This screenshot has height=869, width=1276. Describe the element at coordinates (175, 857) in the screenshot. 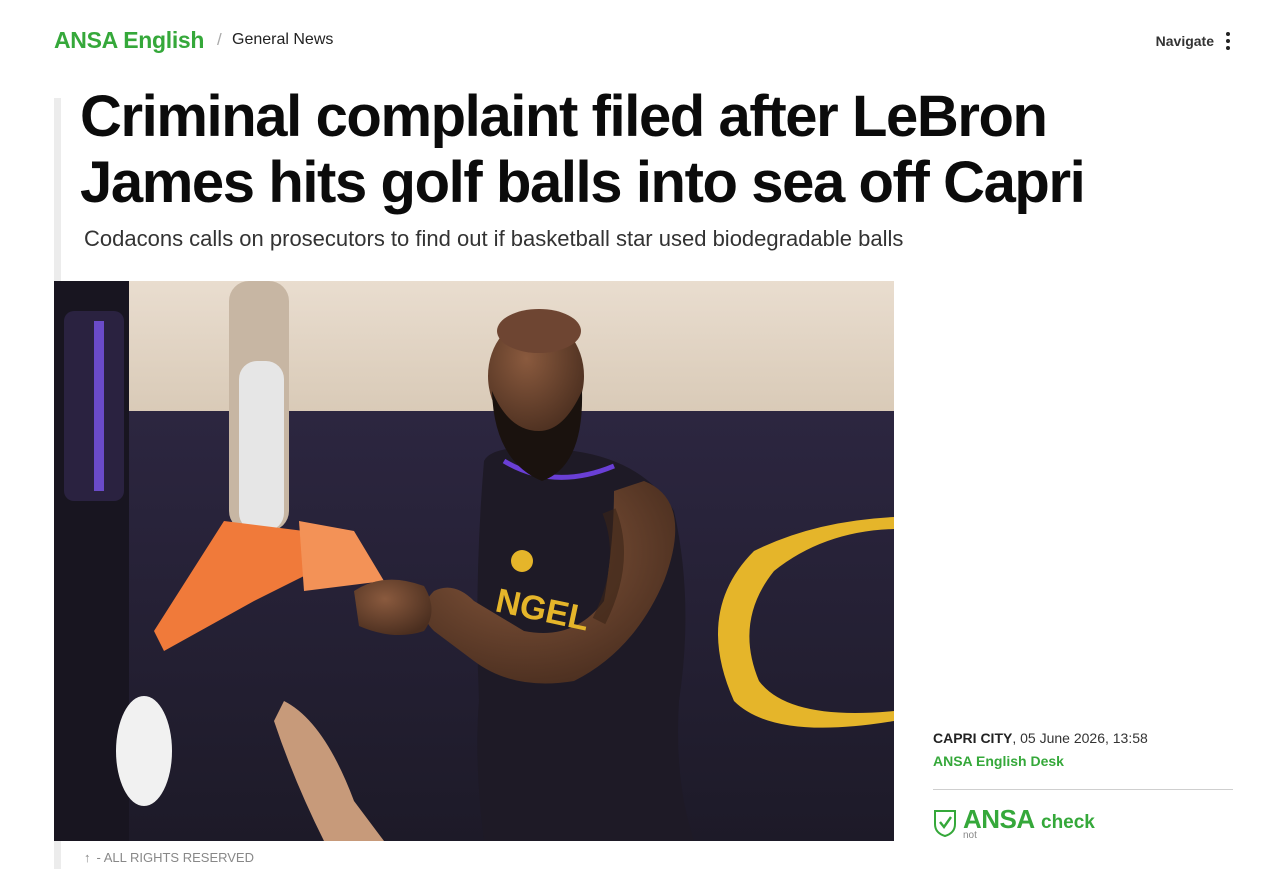

I see `photo-caption-text: - ALL RIGHTS RESERVED` at that location.